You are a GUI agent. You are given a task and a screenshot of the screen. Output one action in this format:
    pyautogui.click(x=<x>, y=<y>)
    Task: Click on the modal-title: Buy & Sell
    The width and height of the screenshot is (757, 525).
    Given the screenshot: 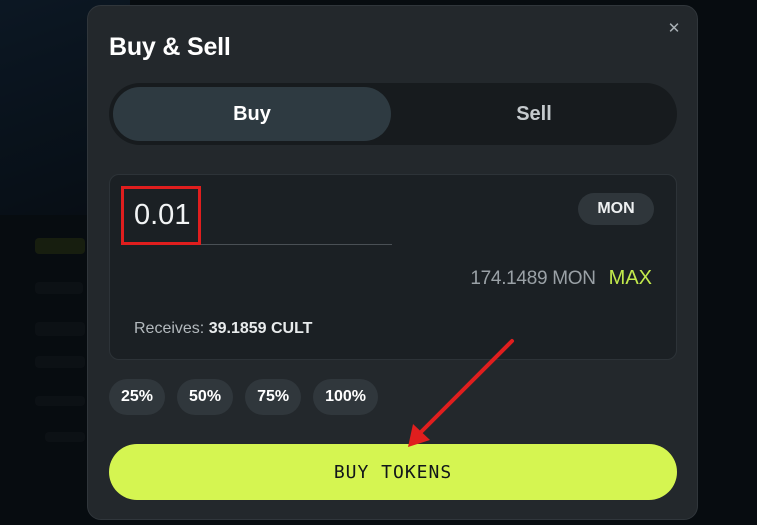 What is the action you would take?
    pyautogui.click(x=170, y=47)
    